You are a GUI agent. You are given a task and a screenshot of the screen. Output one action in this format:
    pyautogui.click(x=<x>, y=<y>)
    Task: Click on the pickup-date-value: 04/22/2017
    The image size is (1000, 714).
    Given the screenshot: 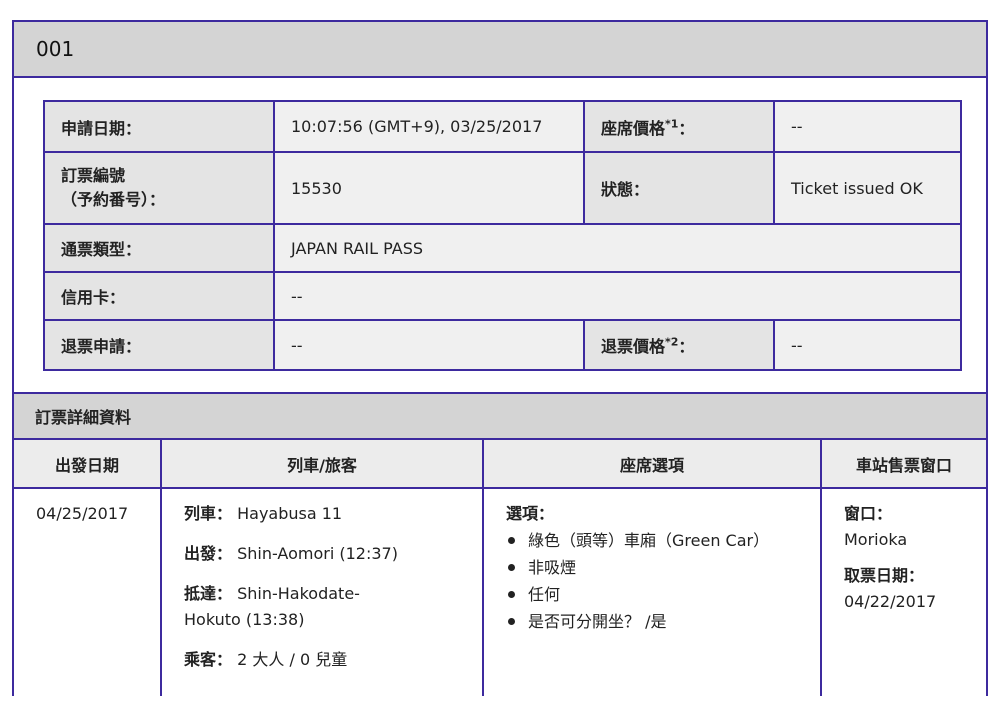 What is the action you would take?
    pyautogui.click(x=890, y=601)
    